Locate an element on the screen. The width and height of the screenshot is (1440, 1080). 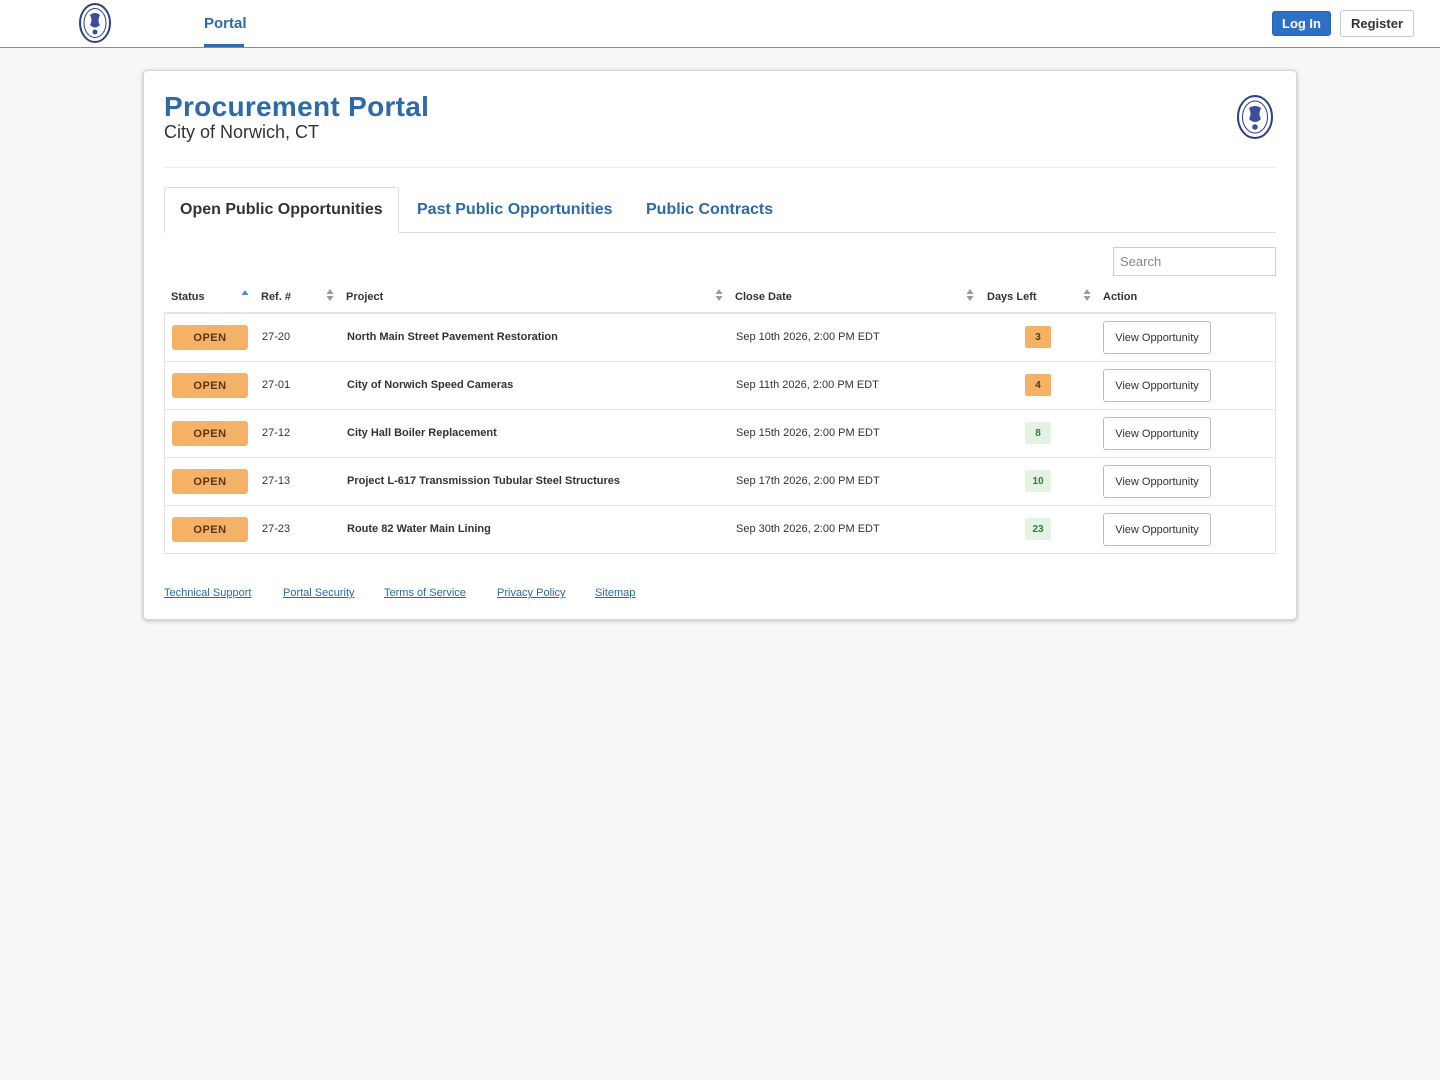
page-title: Procurement Portal is located at coordinates (297, 106).